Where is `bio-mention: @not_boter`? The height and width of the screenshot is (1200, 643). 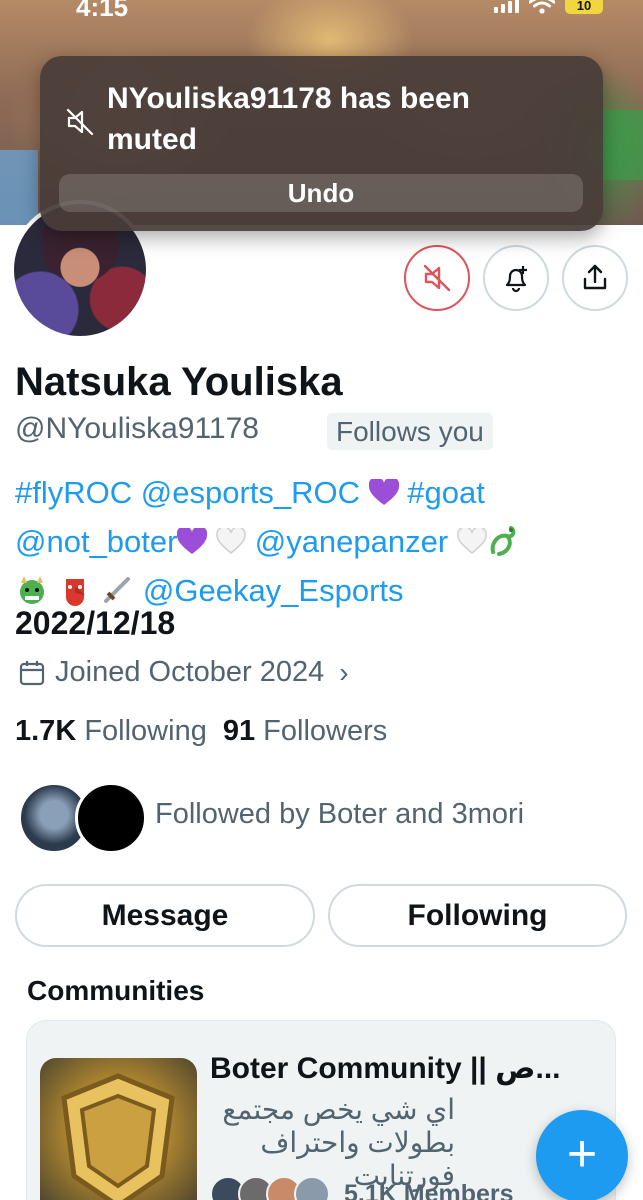
bio-mention: @not_boter is located at coordinates (96, 541).